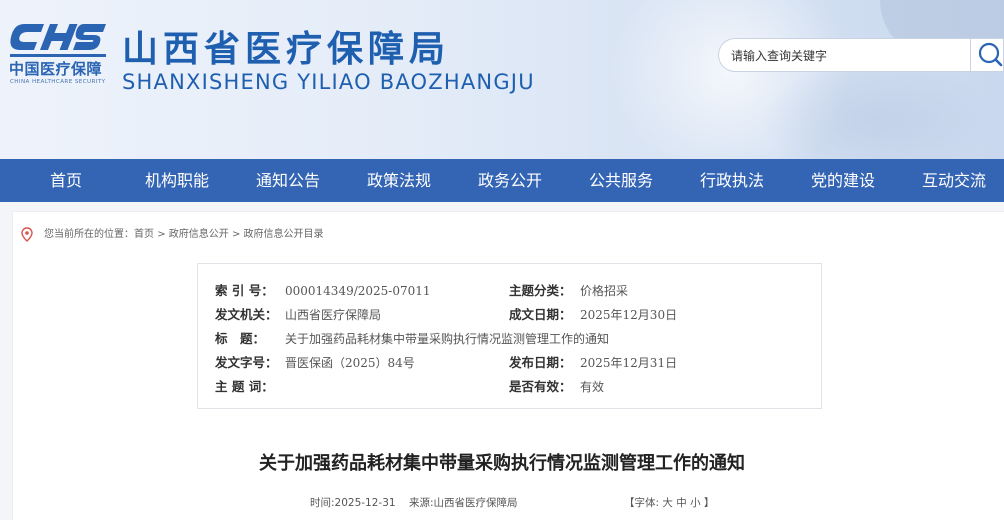 The height and width of the screenshot is (520, 1004). Describe the element at coordinates (621, 180) in the screenshot. I see `nav-item-public-services: 公共服务` at that location.